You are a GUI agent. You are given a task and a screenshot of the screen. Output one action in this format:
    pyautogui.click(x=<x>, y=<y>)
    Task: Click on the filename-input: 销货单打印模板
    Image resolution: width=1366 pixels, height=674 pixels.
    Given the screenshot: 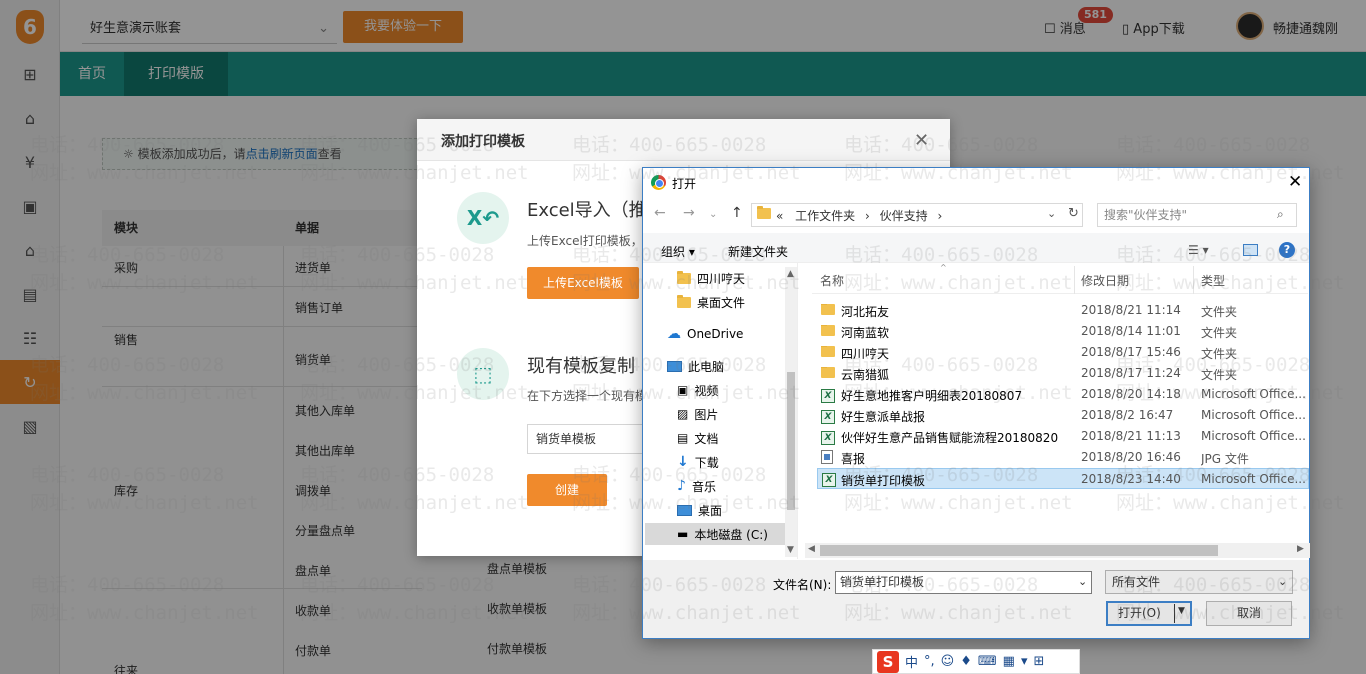 What is the action you would take?
    pyautogui.click(x=963, y=582)
    